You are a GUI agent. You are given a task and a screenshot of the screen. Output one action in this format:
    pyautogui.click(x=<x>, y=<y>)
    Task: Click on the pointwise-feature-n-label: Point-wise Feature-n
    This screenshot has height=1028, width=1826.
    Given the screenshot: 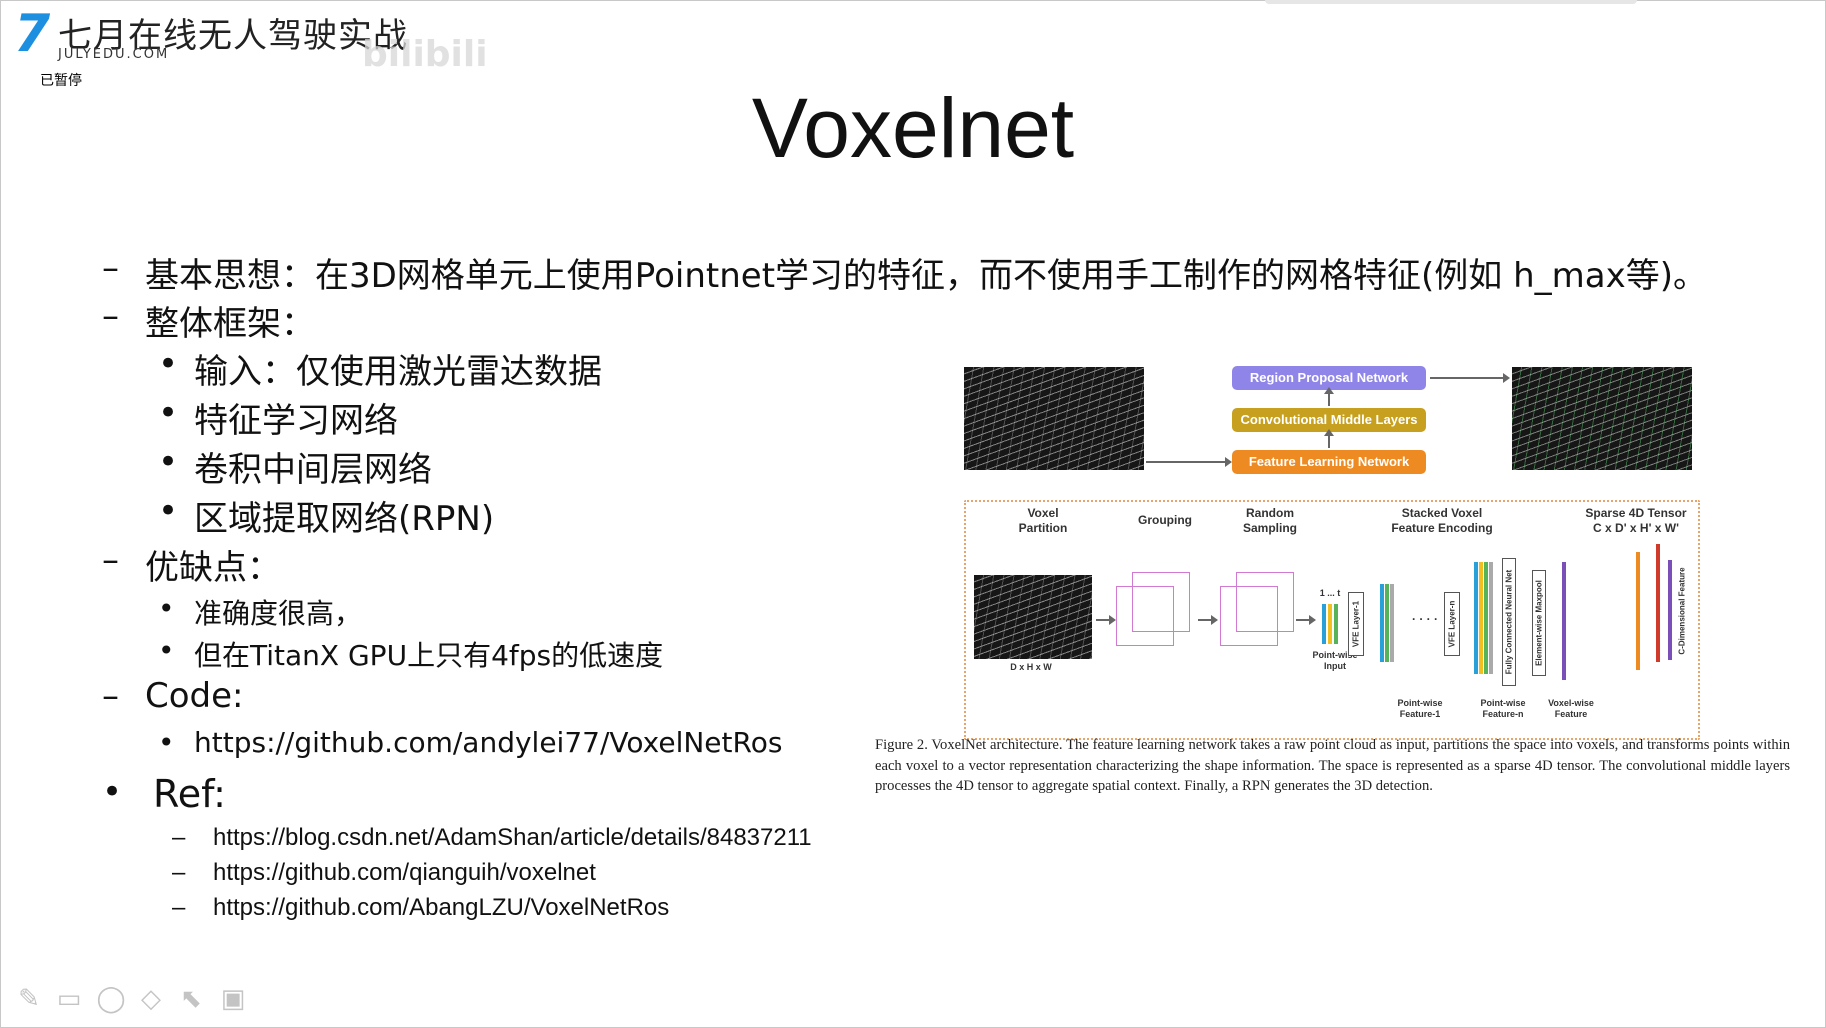 What is the action you would take?
    pyautogui.click(x=1503, y=708)
    